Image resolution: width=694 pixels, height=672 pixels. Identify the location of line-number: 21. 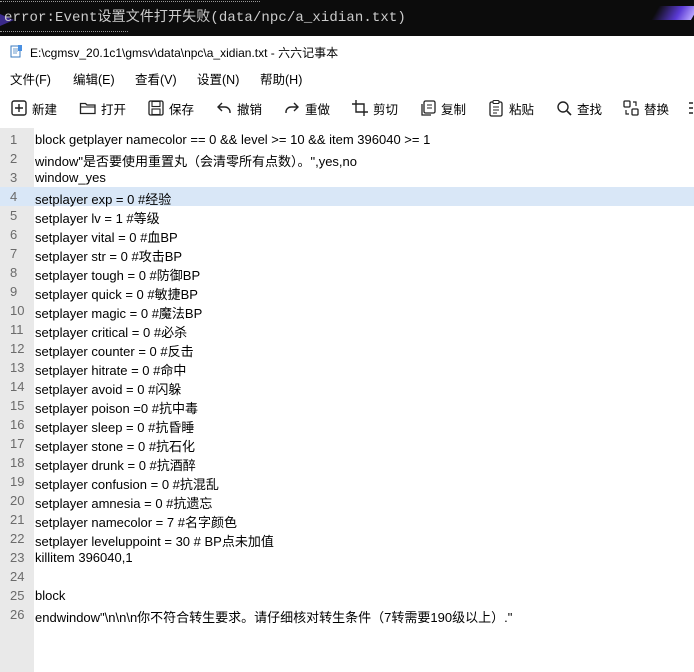
(17, 519).